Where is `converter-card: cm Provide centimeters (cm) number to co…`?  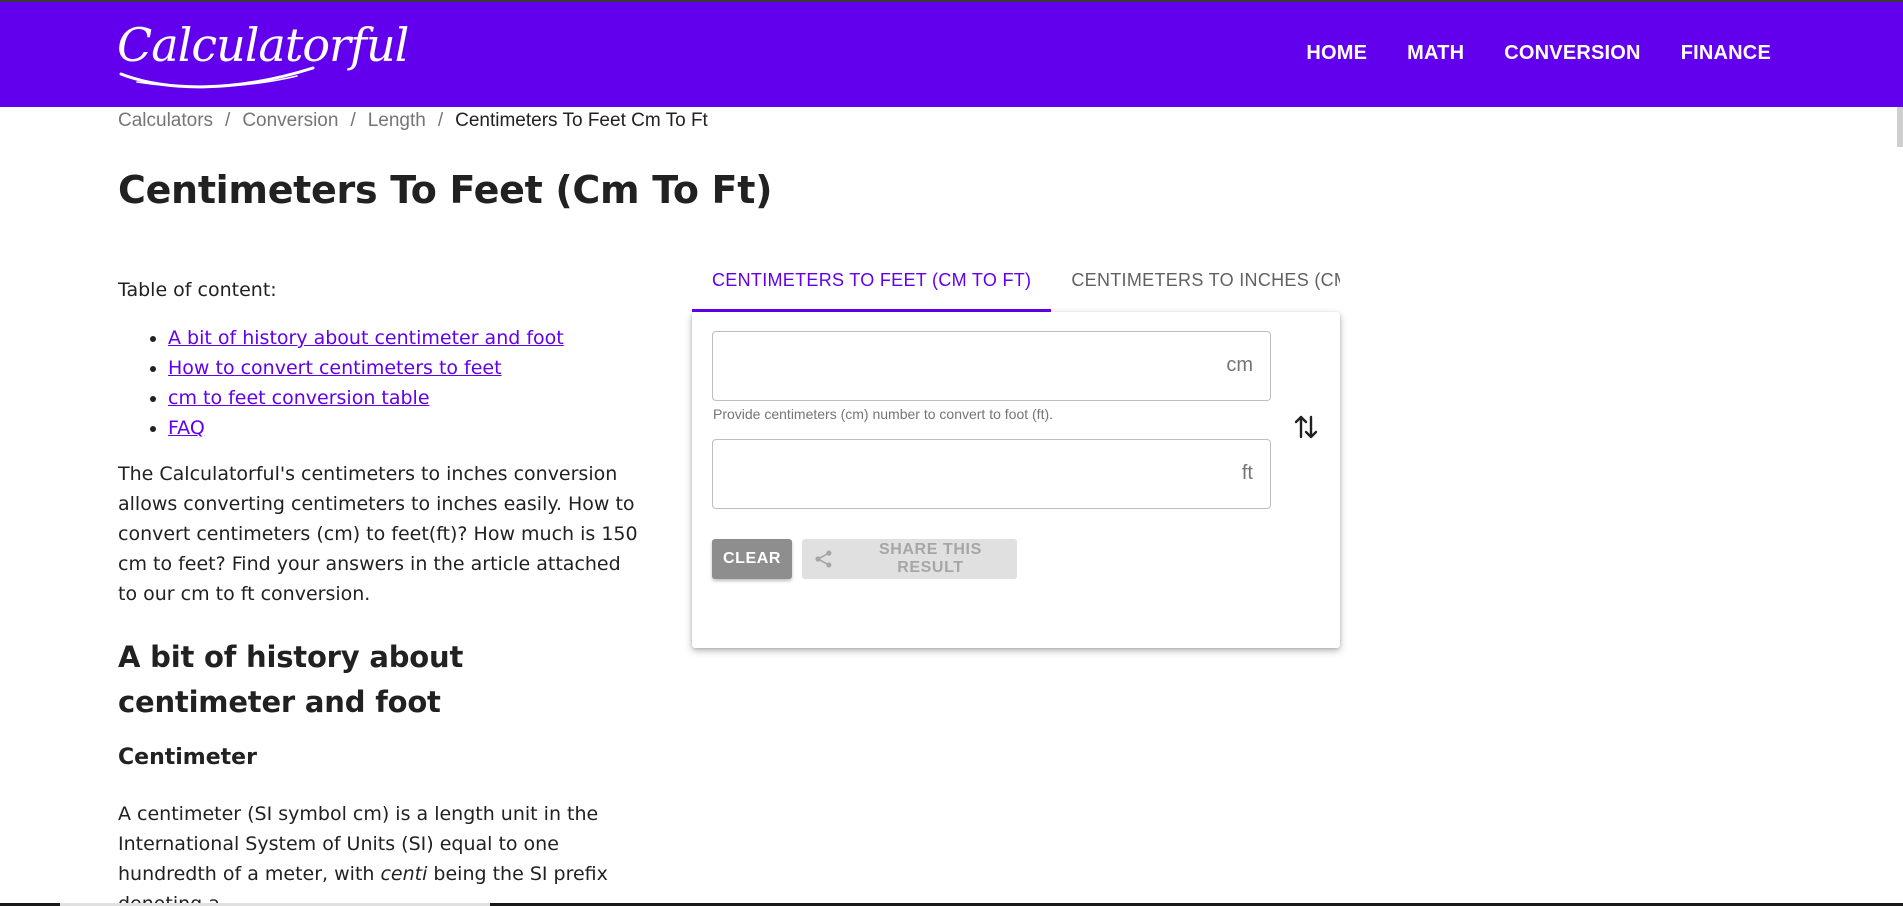
converter-card: cm Provide centimeters (cm) number to co… is located at coordinates (1016, 480).